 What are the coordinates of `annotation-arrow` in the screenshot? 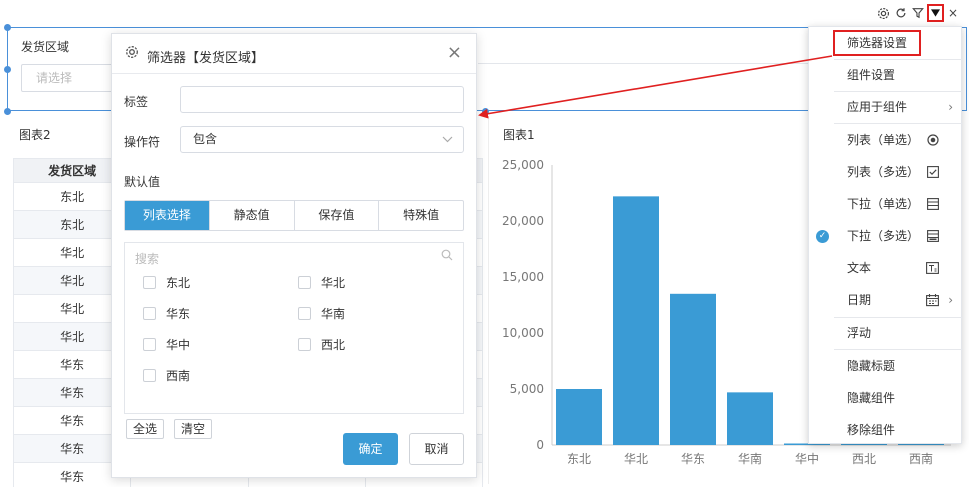 It's located at (655, 87).